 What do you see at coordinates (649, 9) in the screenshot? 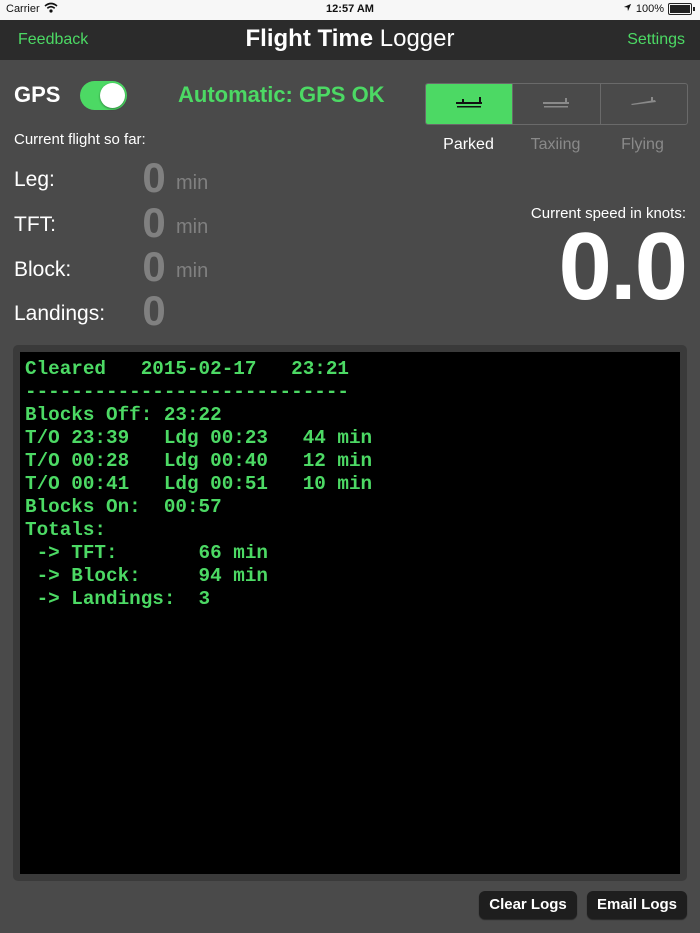
I see `battery-percent: 100%` at bounding box center [649, 9].